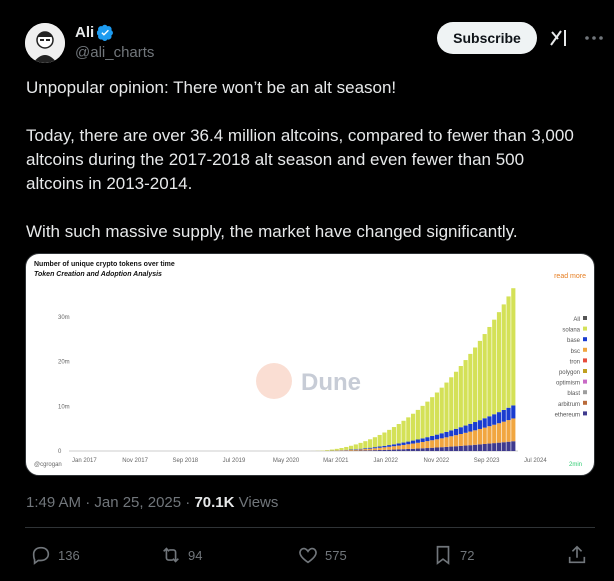 The height and width of the screenshot is (581, 614). What do you see at coordinates (274, 381) in the screenshot?
I see `dune-logo-icon` at bounding box center [274, 381].